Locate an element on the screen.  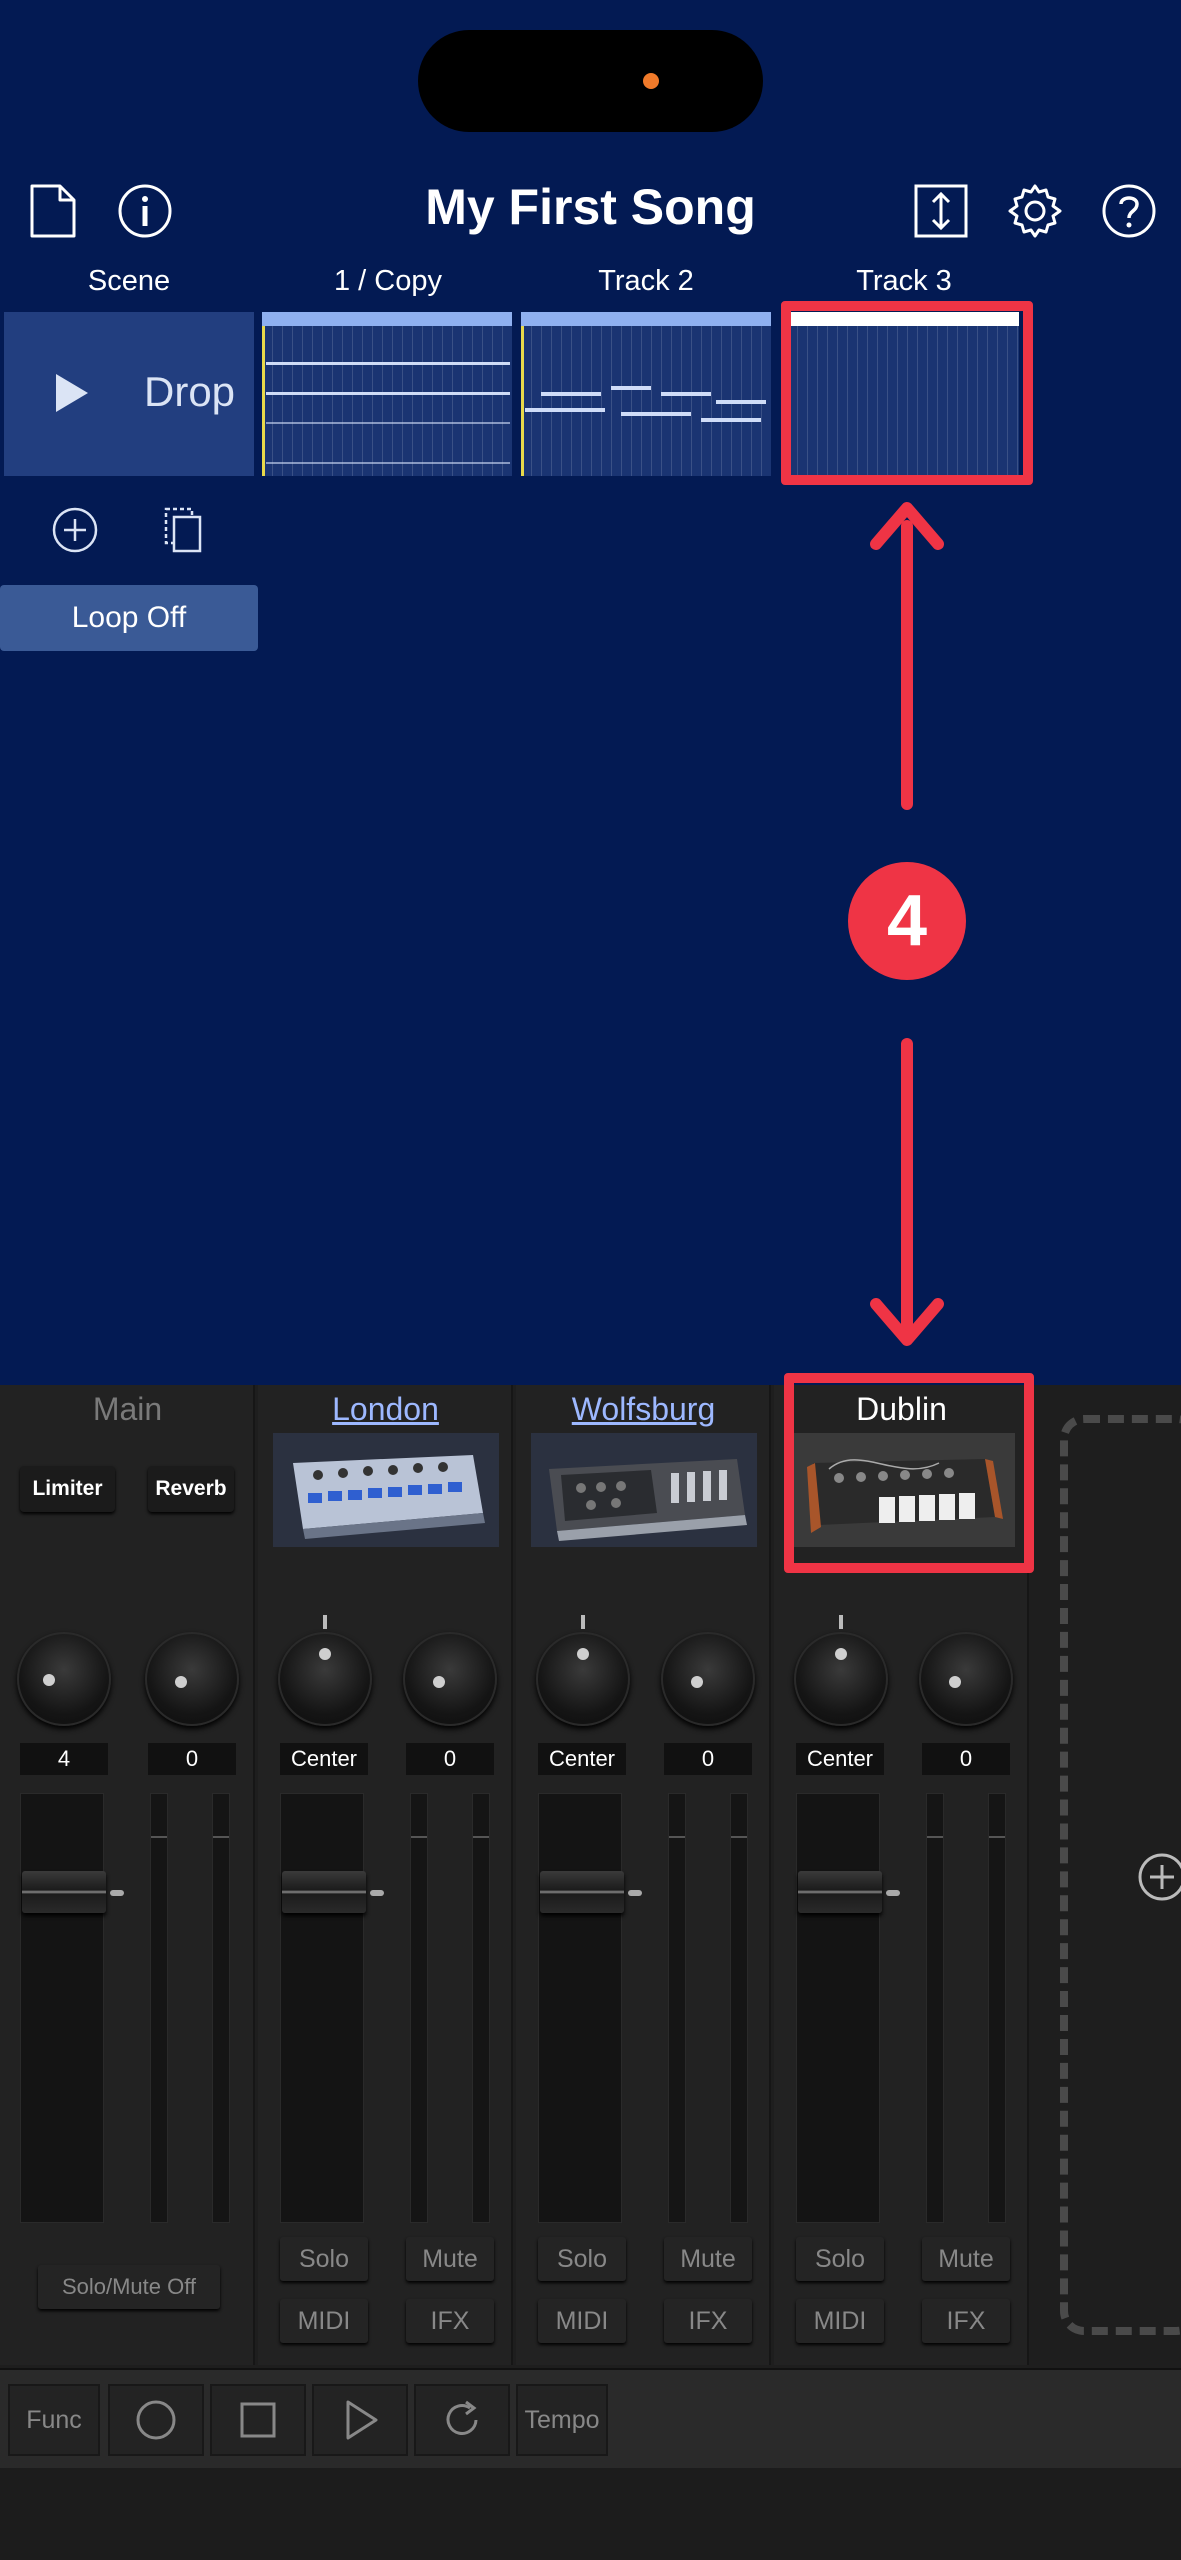
resize-vertical-icon is located at coordinates (941, 211).